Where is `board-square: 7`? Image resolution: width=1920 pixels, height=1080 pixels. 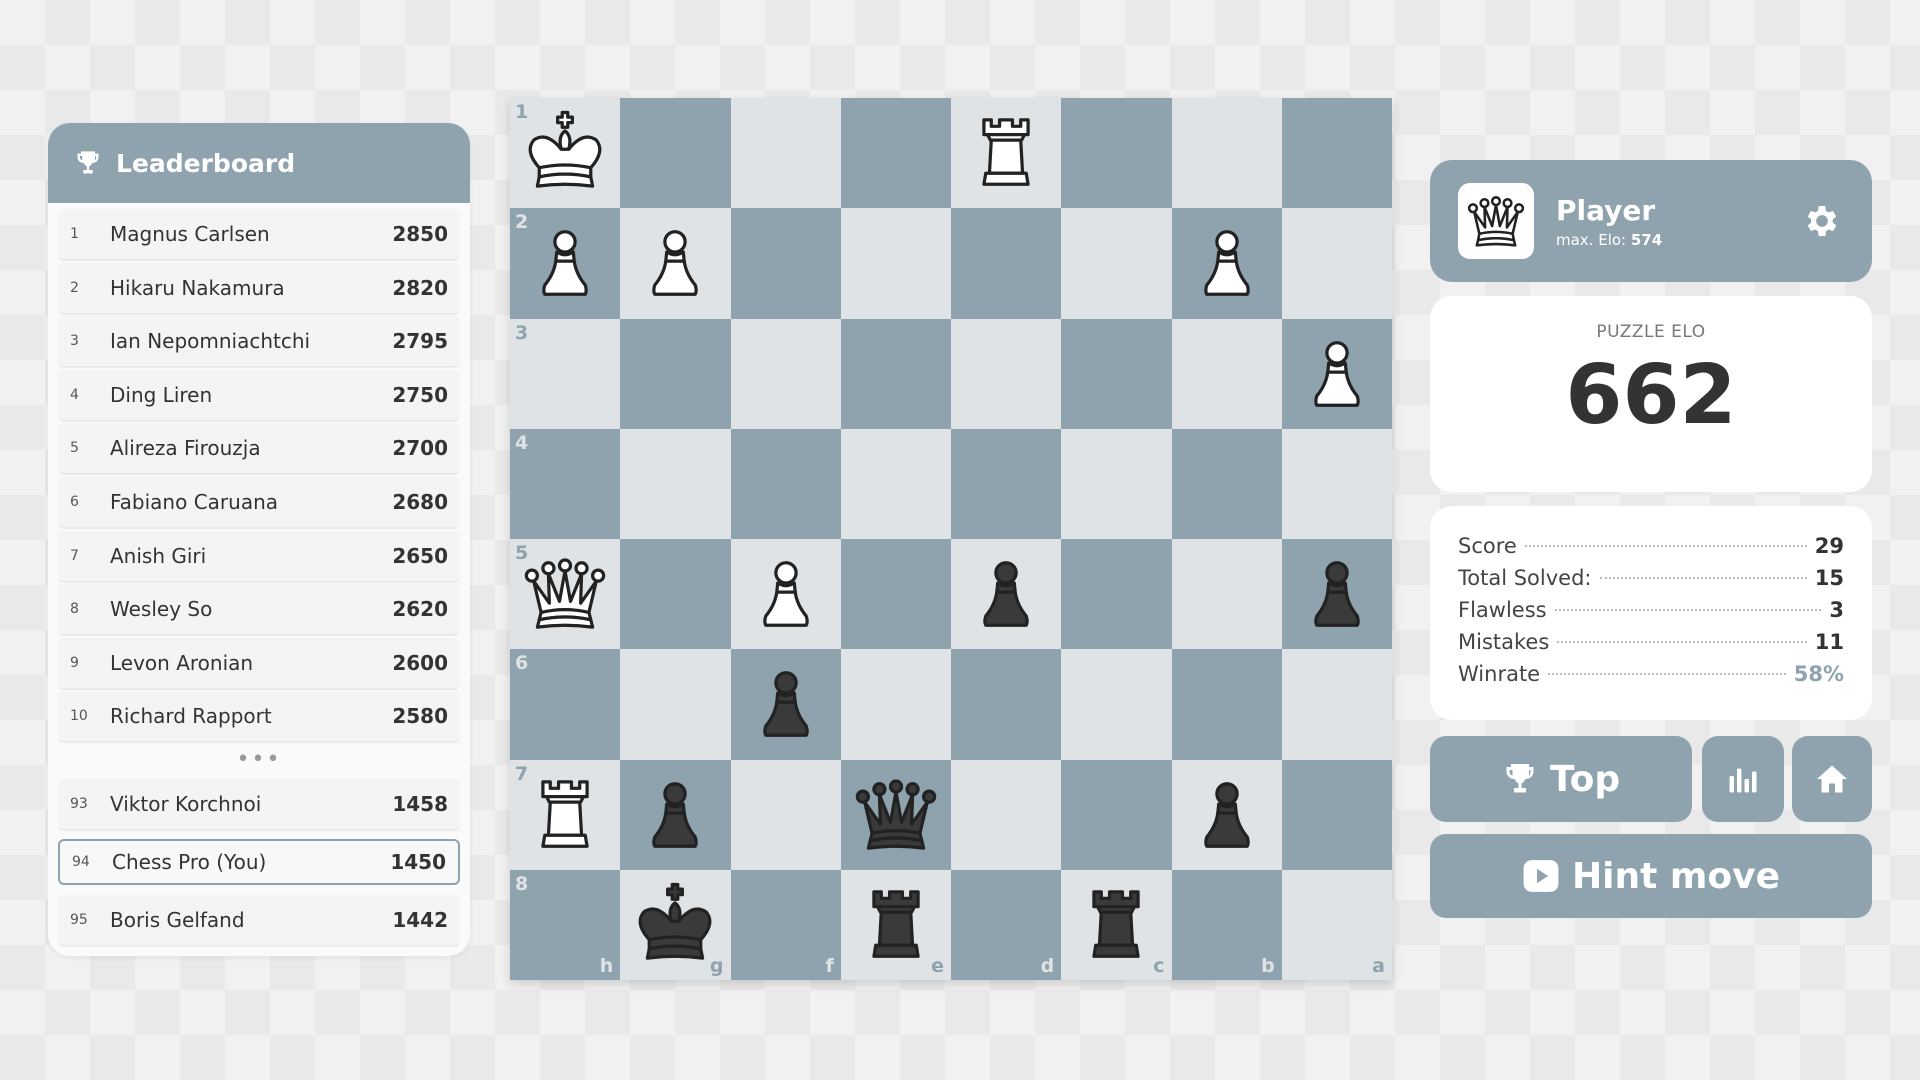
board-square: 7 is located at coordinates (565, 814).